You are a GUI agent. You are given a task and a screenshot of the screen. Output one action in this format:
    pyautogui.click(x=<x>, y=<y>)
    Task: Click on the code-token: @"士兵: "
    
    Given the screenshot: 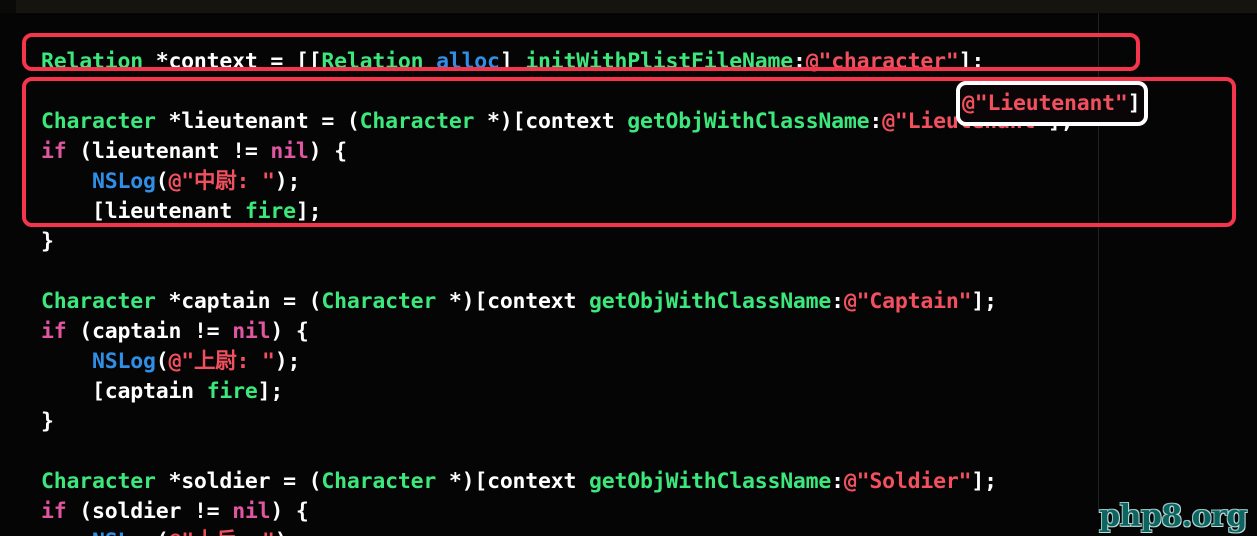 What is the action you would take?
    pyautogui.click(x=221, y=532)
    